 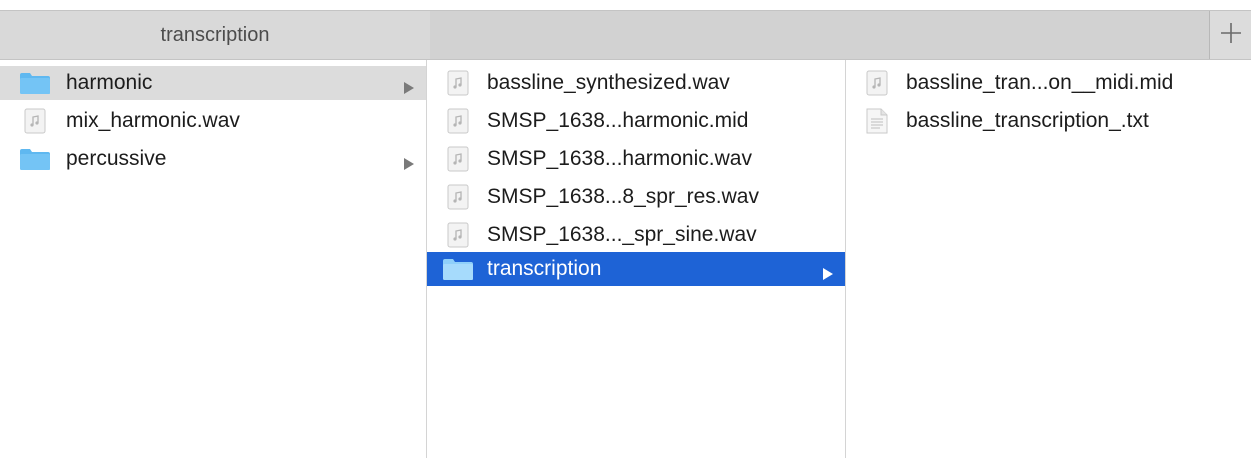 I want to click on tab-bar: transcription, so click(x=625, y=35).